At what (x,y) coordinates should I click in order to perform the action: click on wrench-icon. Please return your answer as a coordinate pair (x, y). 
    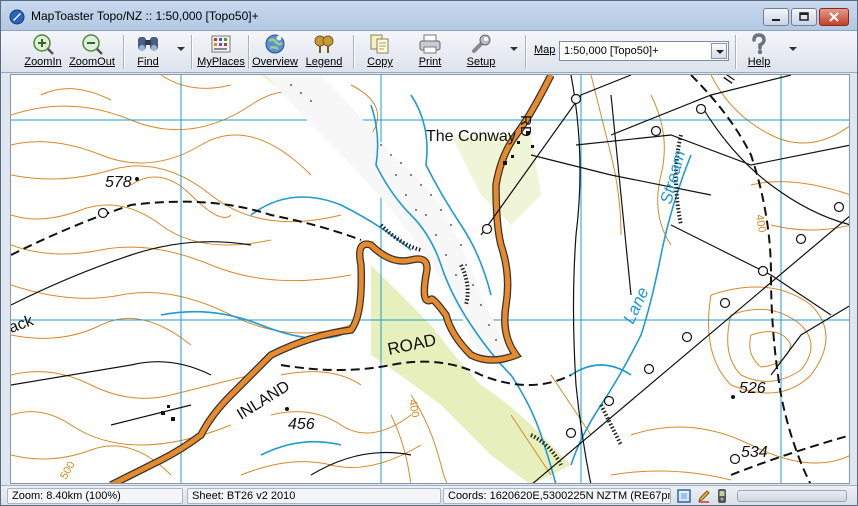
    Looking at the image, I should click on (481, 43).